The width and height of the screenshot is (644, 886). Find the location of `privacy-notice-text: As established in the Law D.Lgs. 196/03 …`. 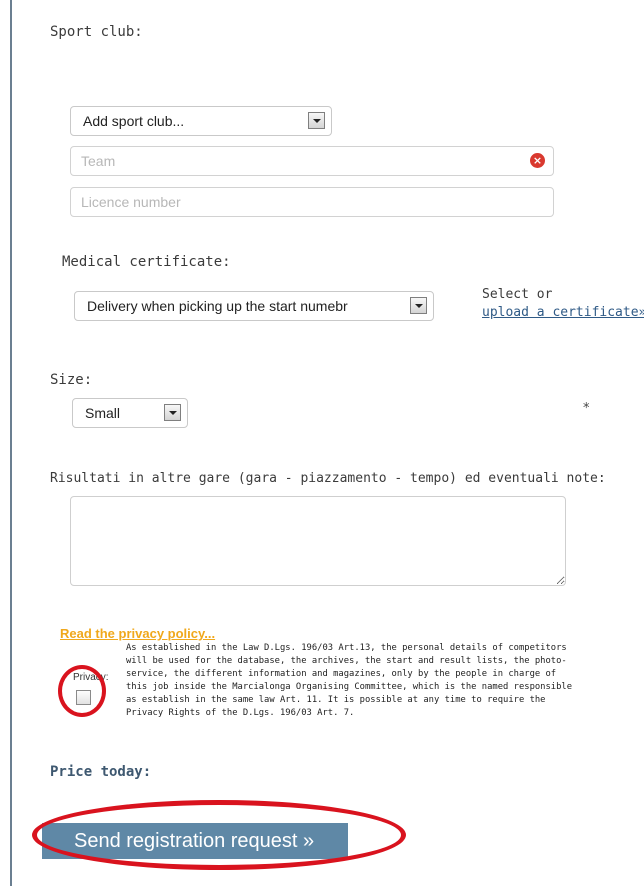

privacy-notice-text: As established in the Law D.Lgs. 196/03 … is located at coordinates (349, 680).